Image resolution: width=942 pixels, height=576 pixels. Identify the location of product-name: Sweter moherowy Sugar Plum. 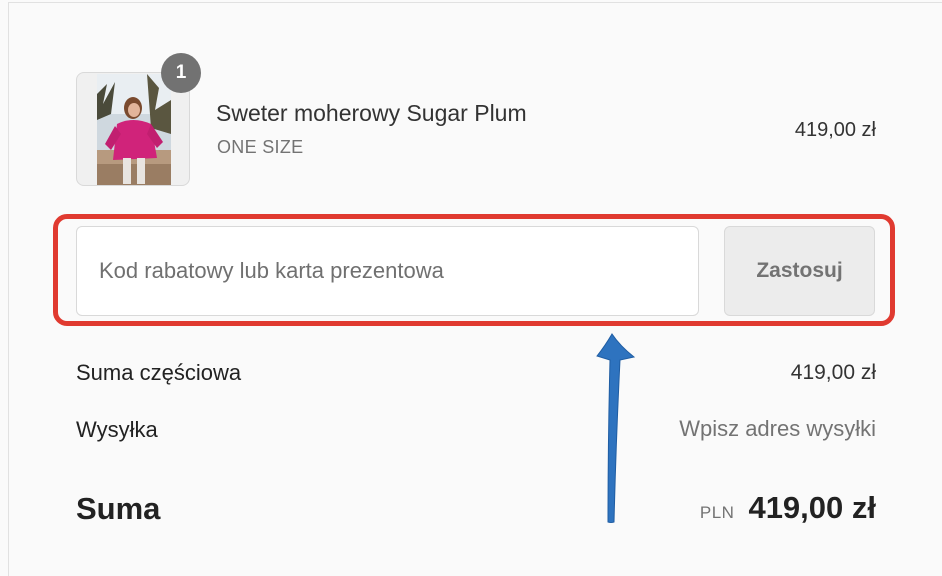
(371, 113).